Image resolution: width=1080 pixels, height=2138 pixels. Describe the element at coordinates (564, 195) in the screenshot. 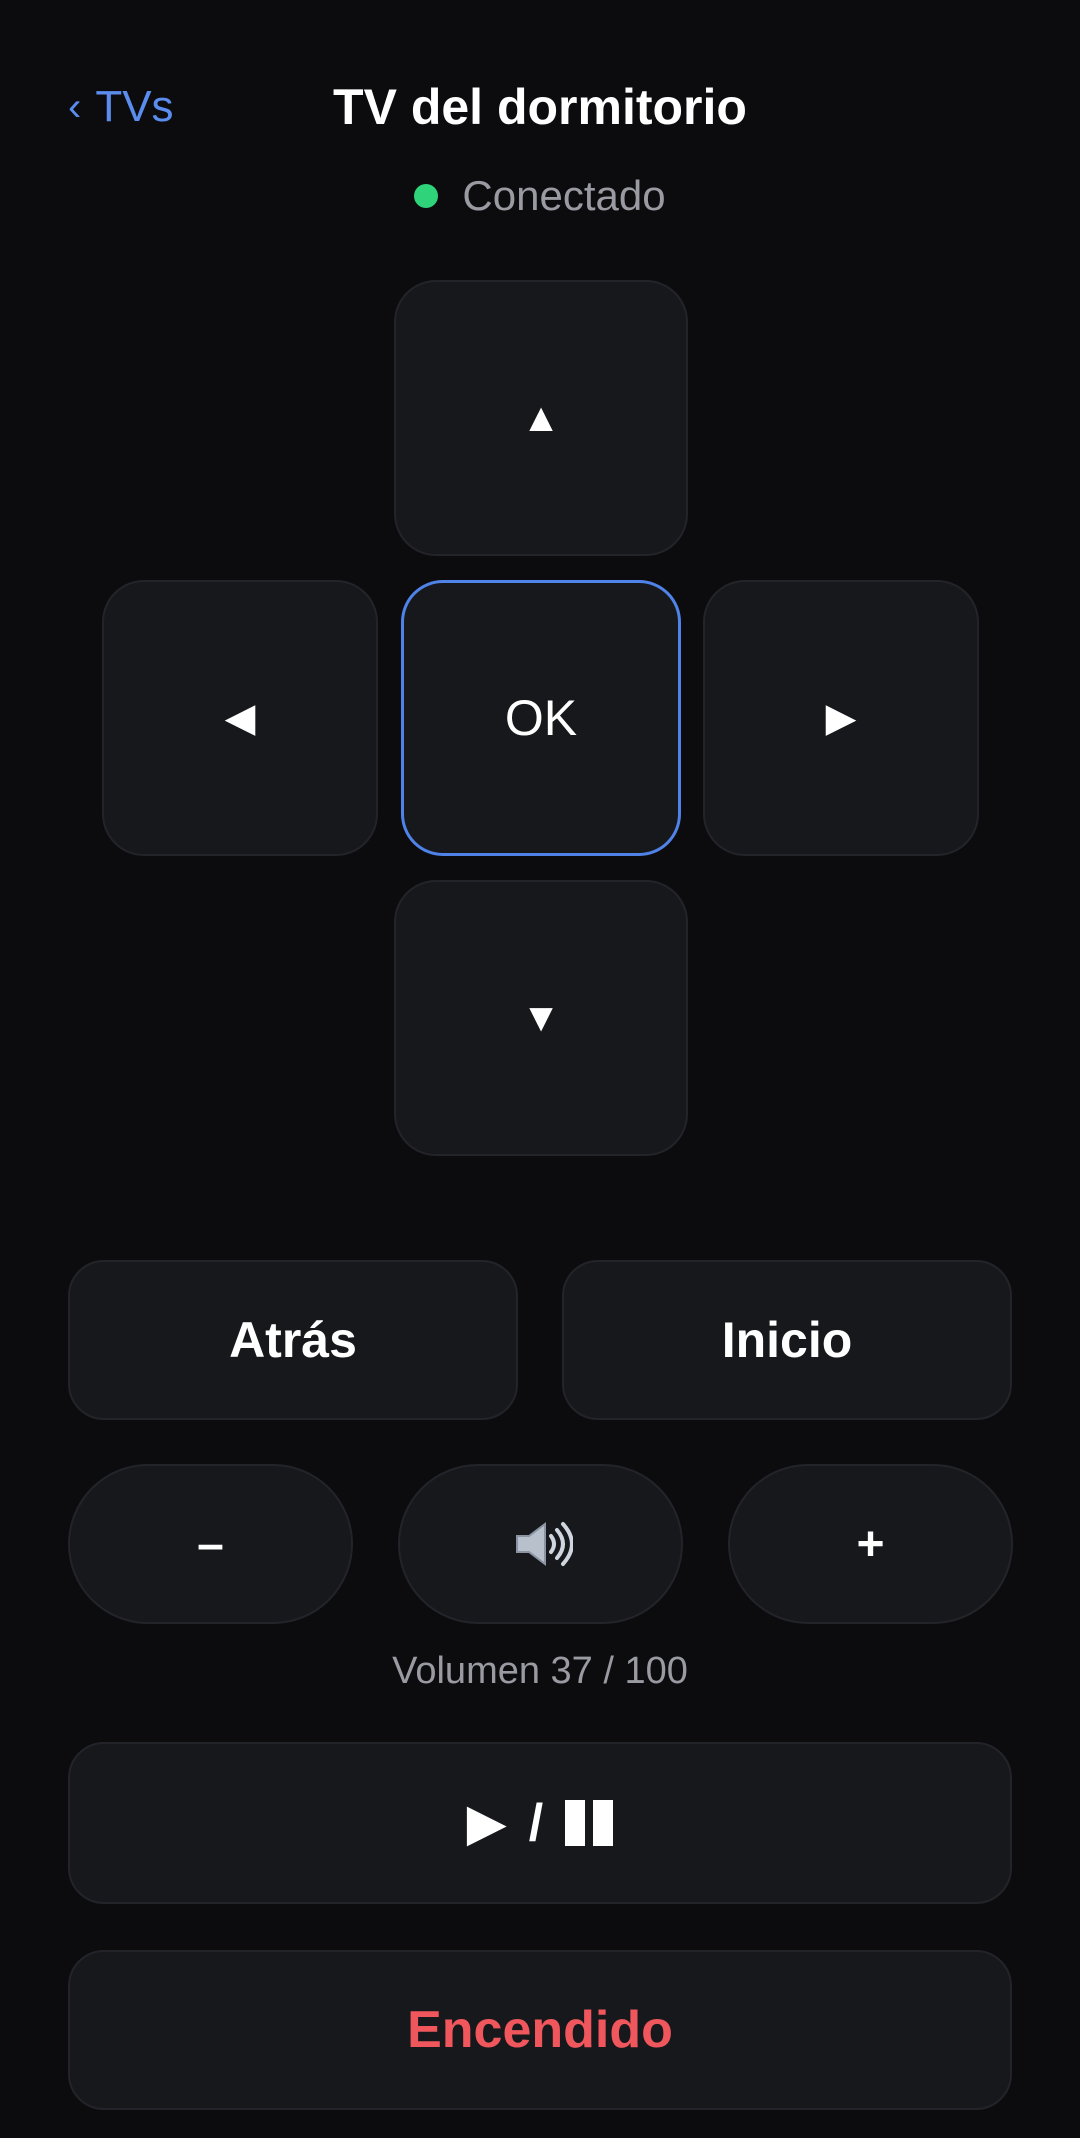

I see `status-text: Conectado` at that location.